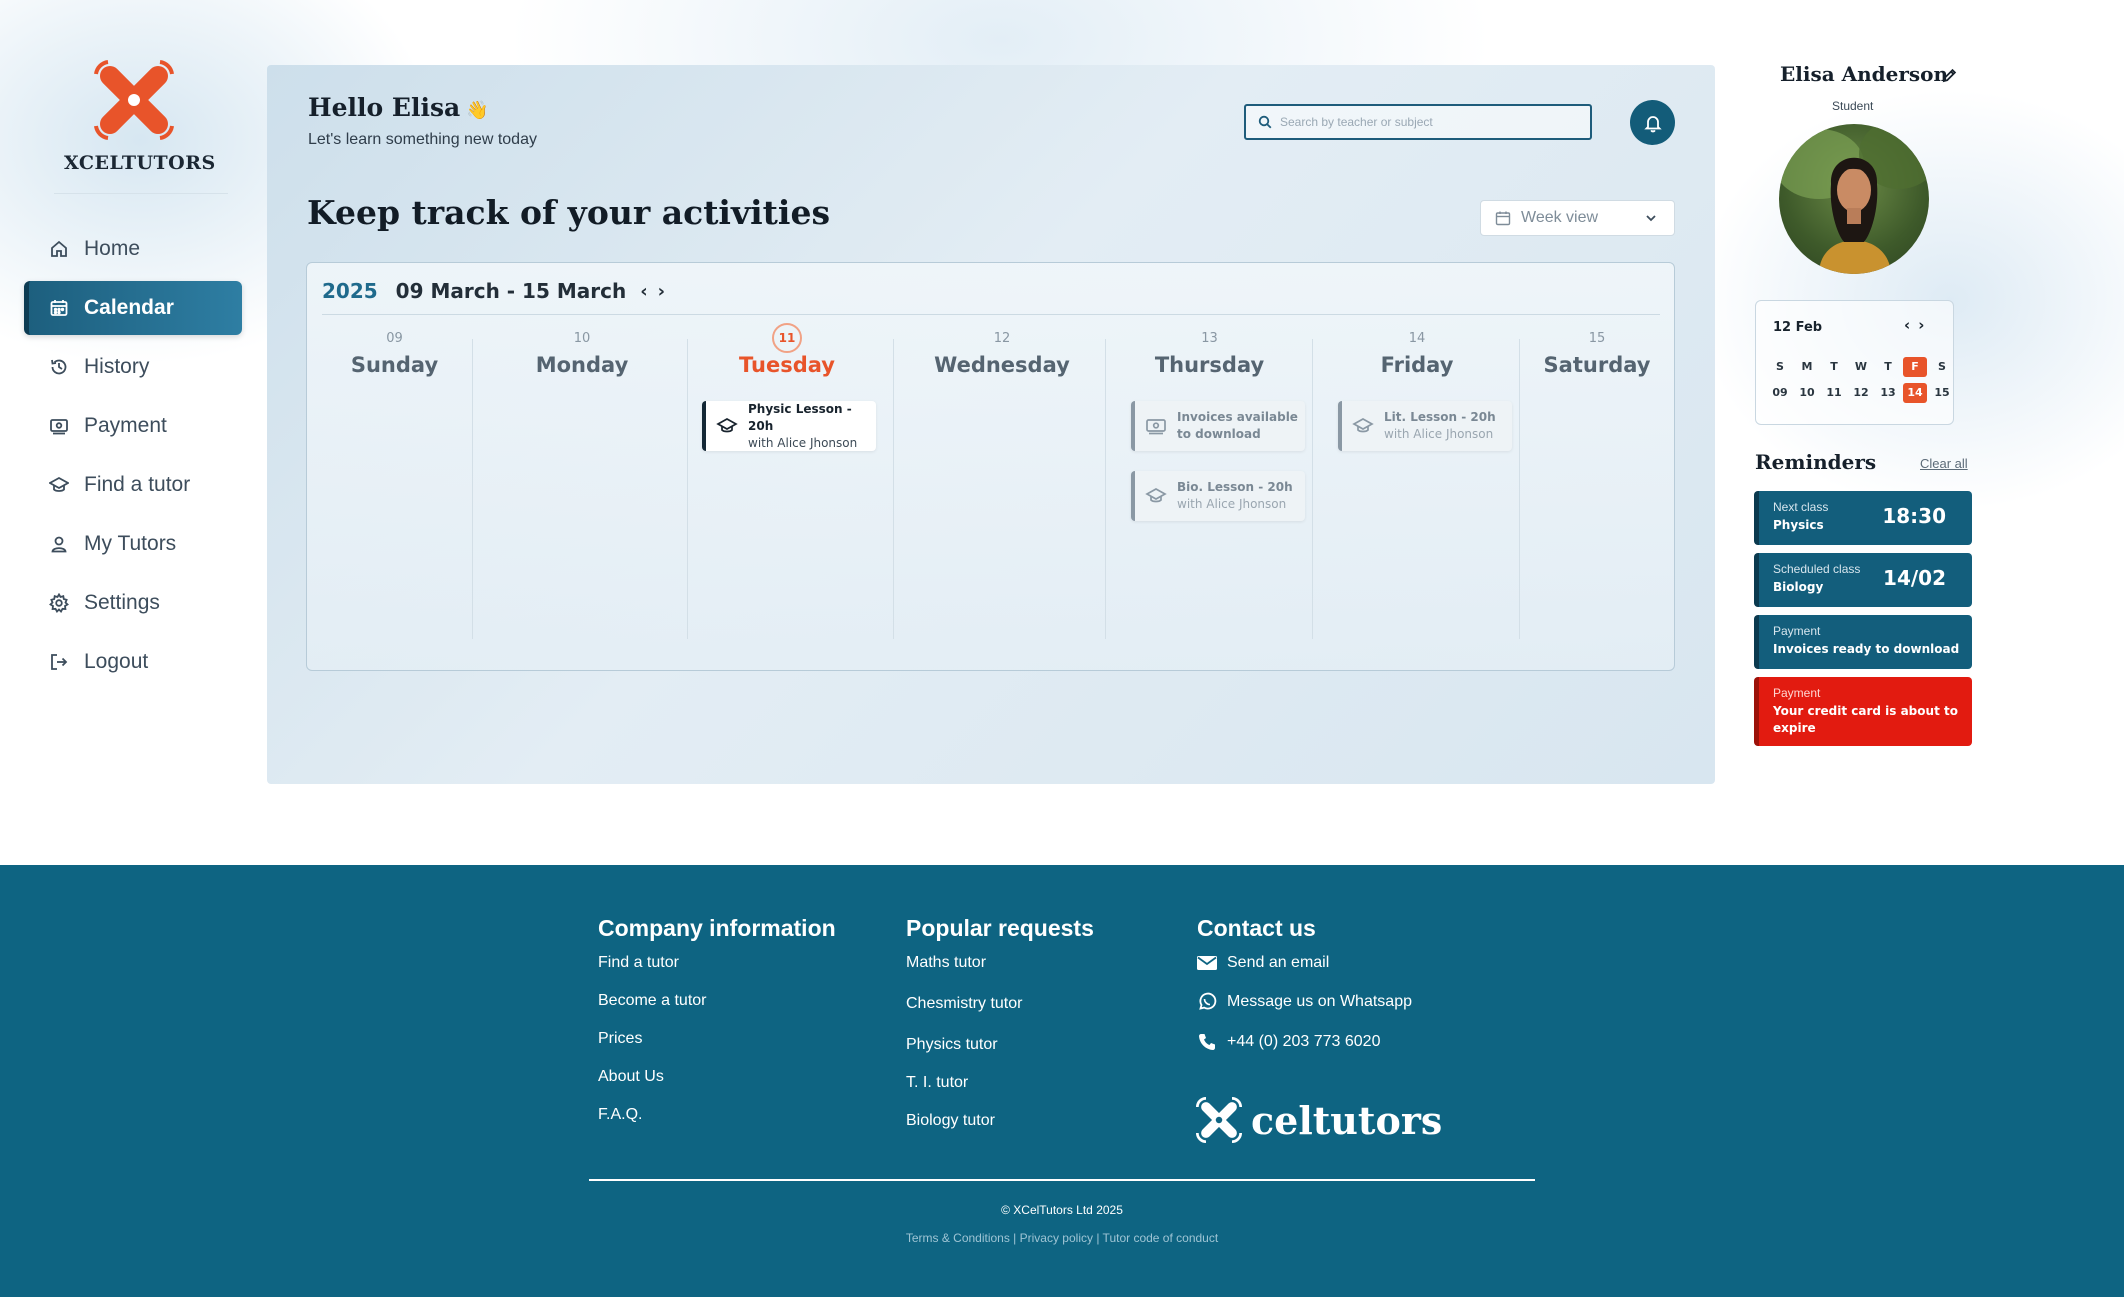 The width and height of the screenshot is (2124, 1297). Describe the element at coordinates (1807, 393) in the screenshot. I see `date-cell: 10` at that location.